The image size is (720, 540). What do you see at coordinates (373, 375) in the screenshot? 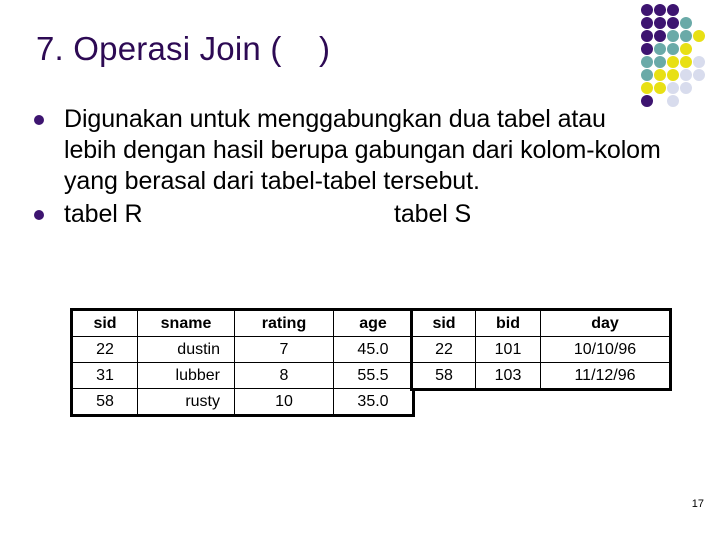
I see `cell-age: 55.5` at bounding box center [373, 375].